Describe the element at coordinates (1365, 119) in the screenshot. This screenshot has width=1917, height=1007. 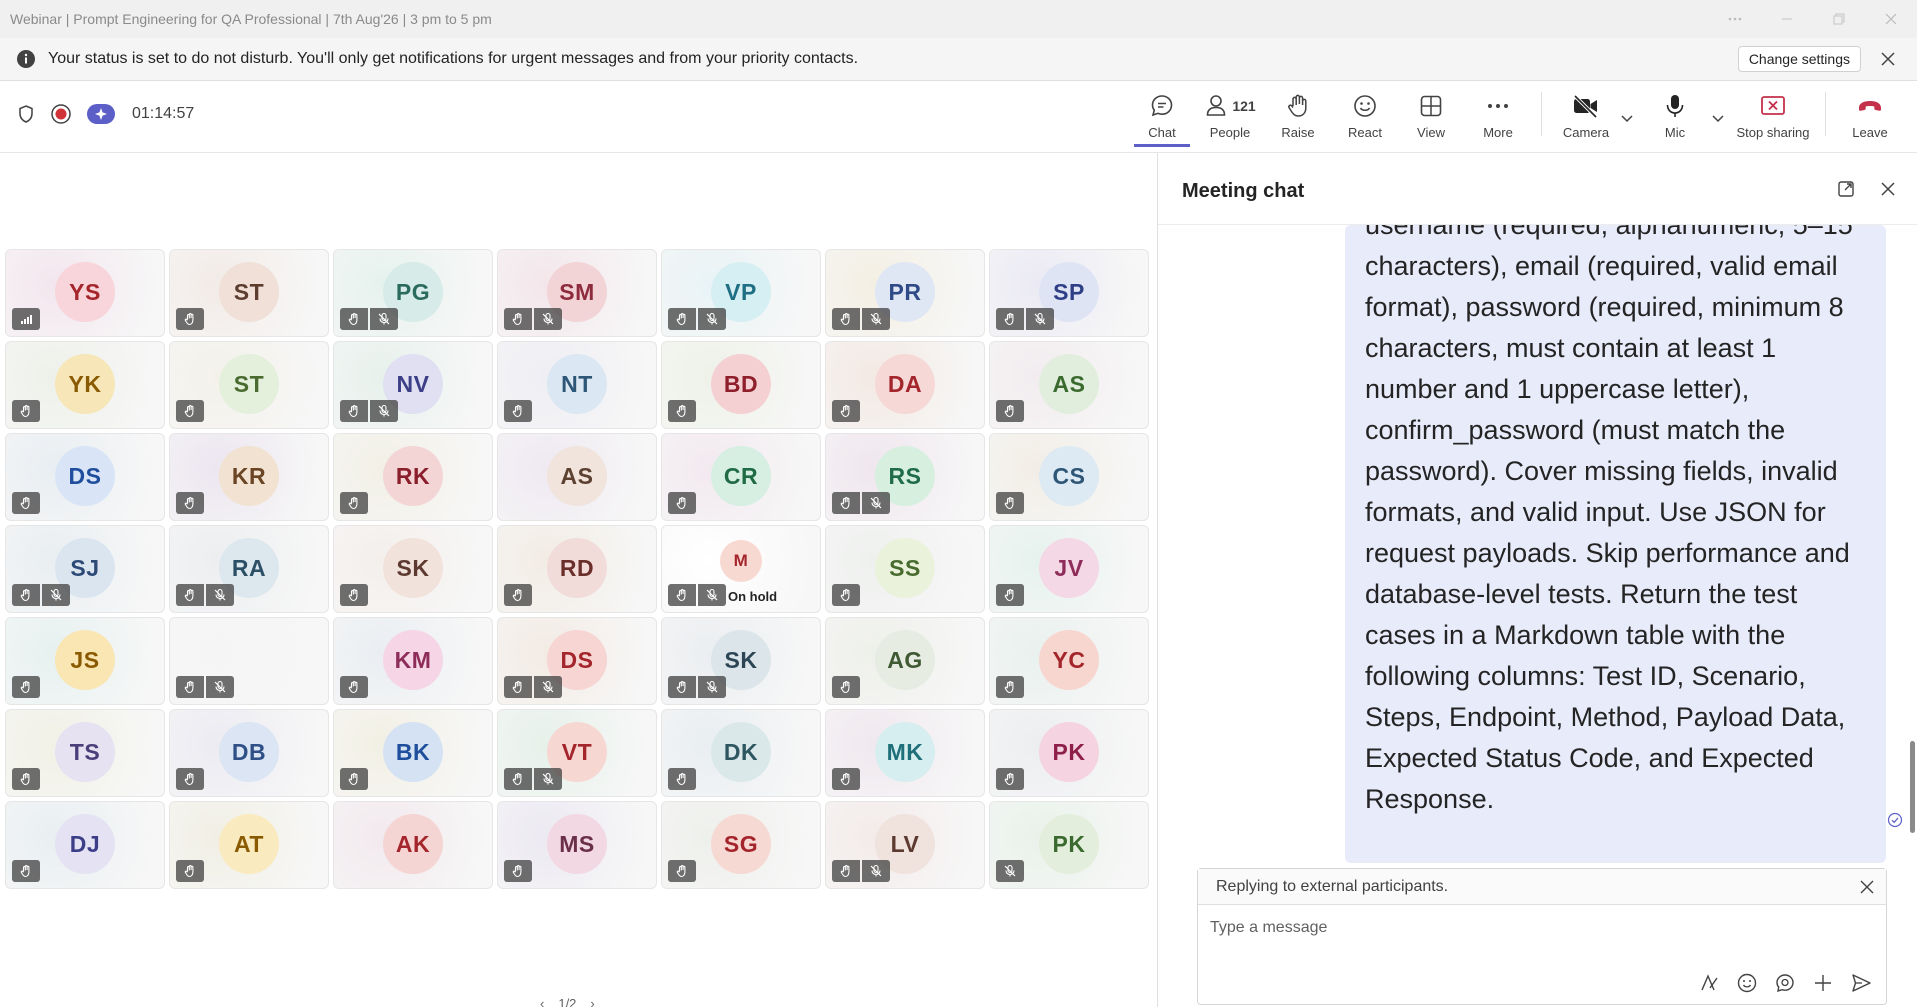
I see `react-button: React` at that location.